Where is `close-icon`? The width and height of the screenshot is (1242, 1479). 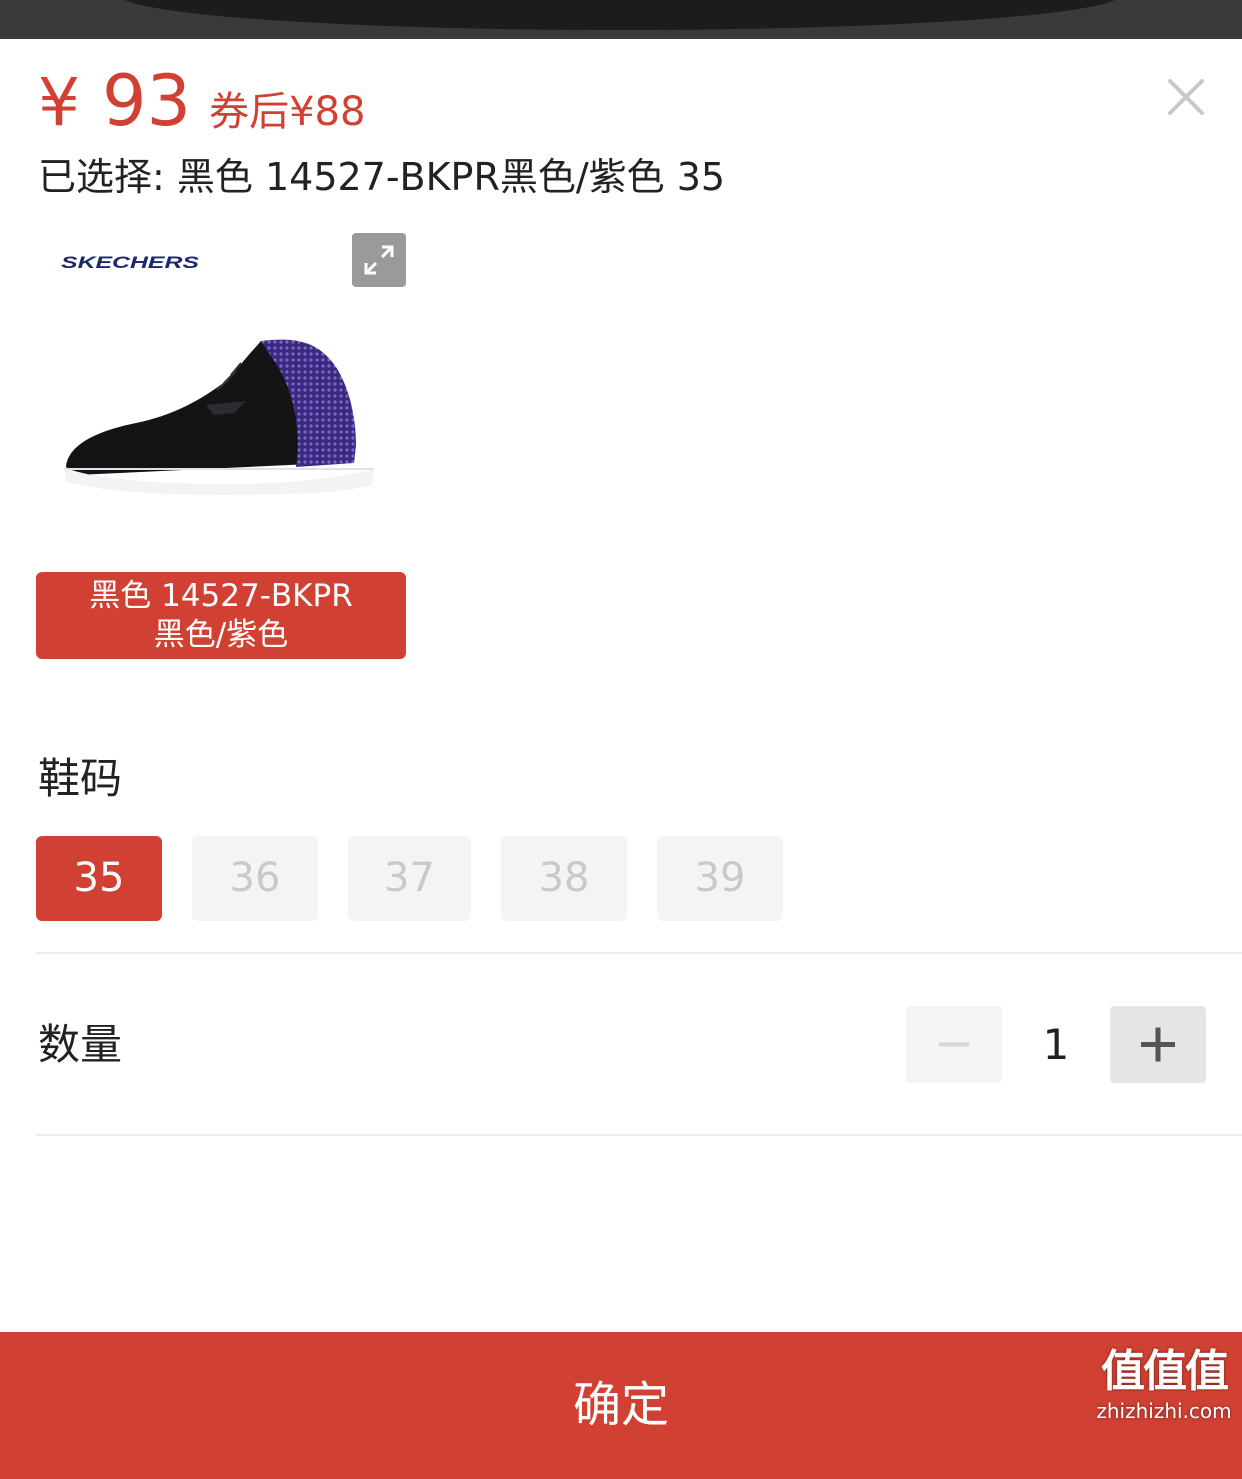
close-icon is located at coordinates (1186, 97).